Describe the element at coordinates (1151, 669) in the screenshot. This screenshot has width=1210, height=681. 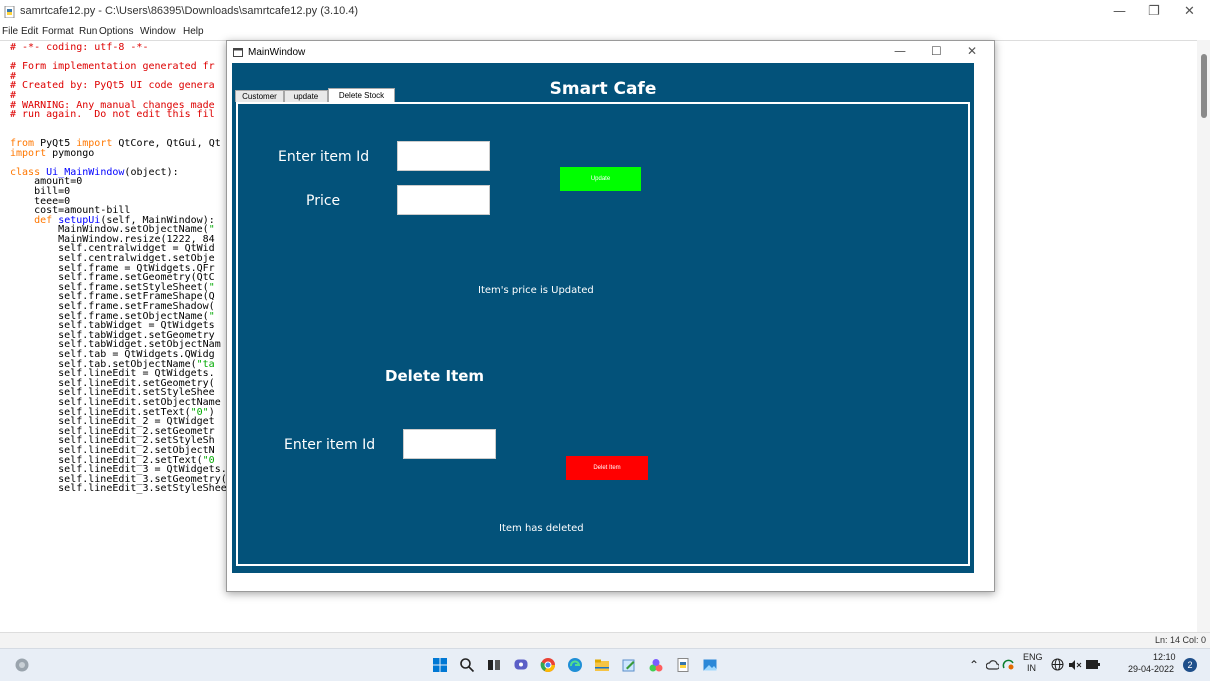
I see `clock-date: 29-04-2022` at that location.